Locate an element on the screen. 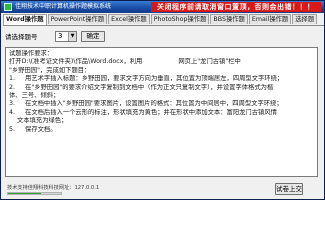  progress-bar is located at coordinates (34, 193).